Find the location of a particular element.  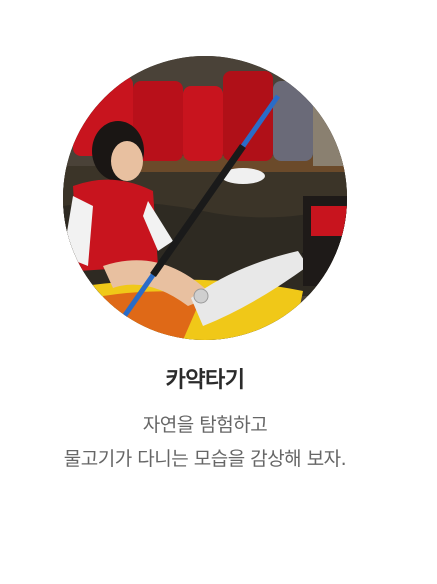

description-line: 자연을 탐험하고 is located at coordinates (205, 425).